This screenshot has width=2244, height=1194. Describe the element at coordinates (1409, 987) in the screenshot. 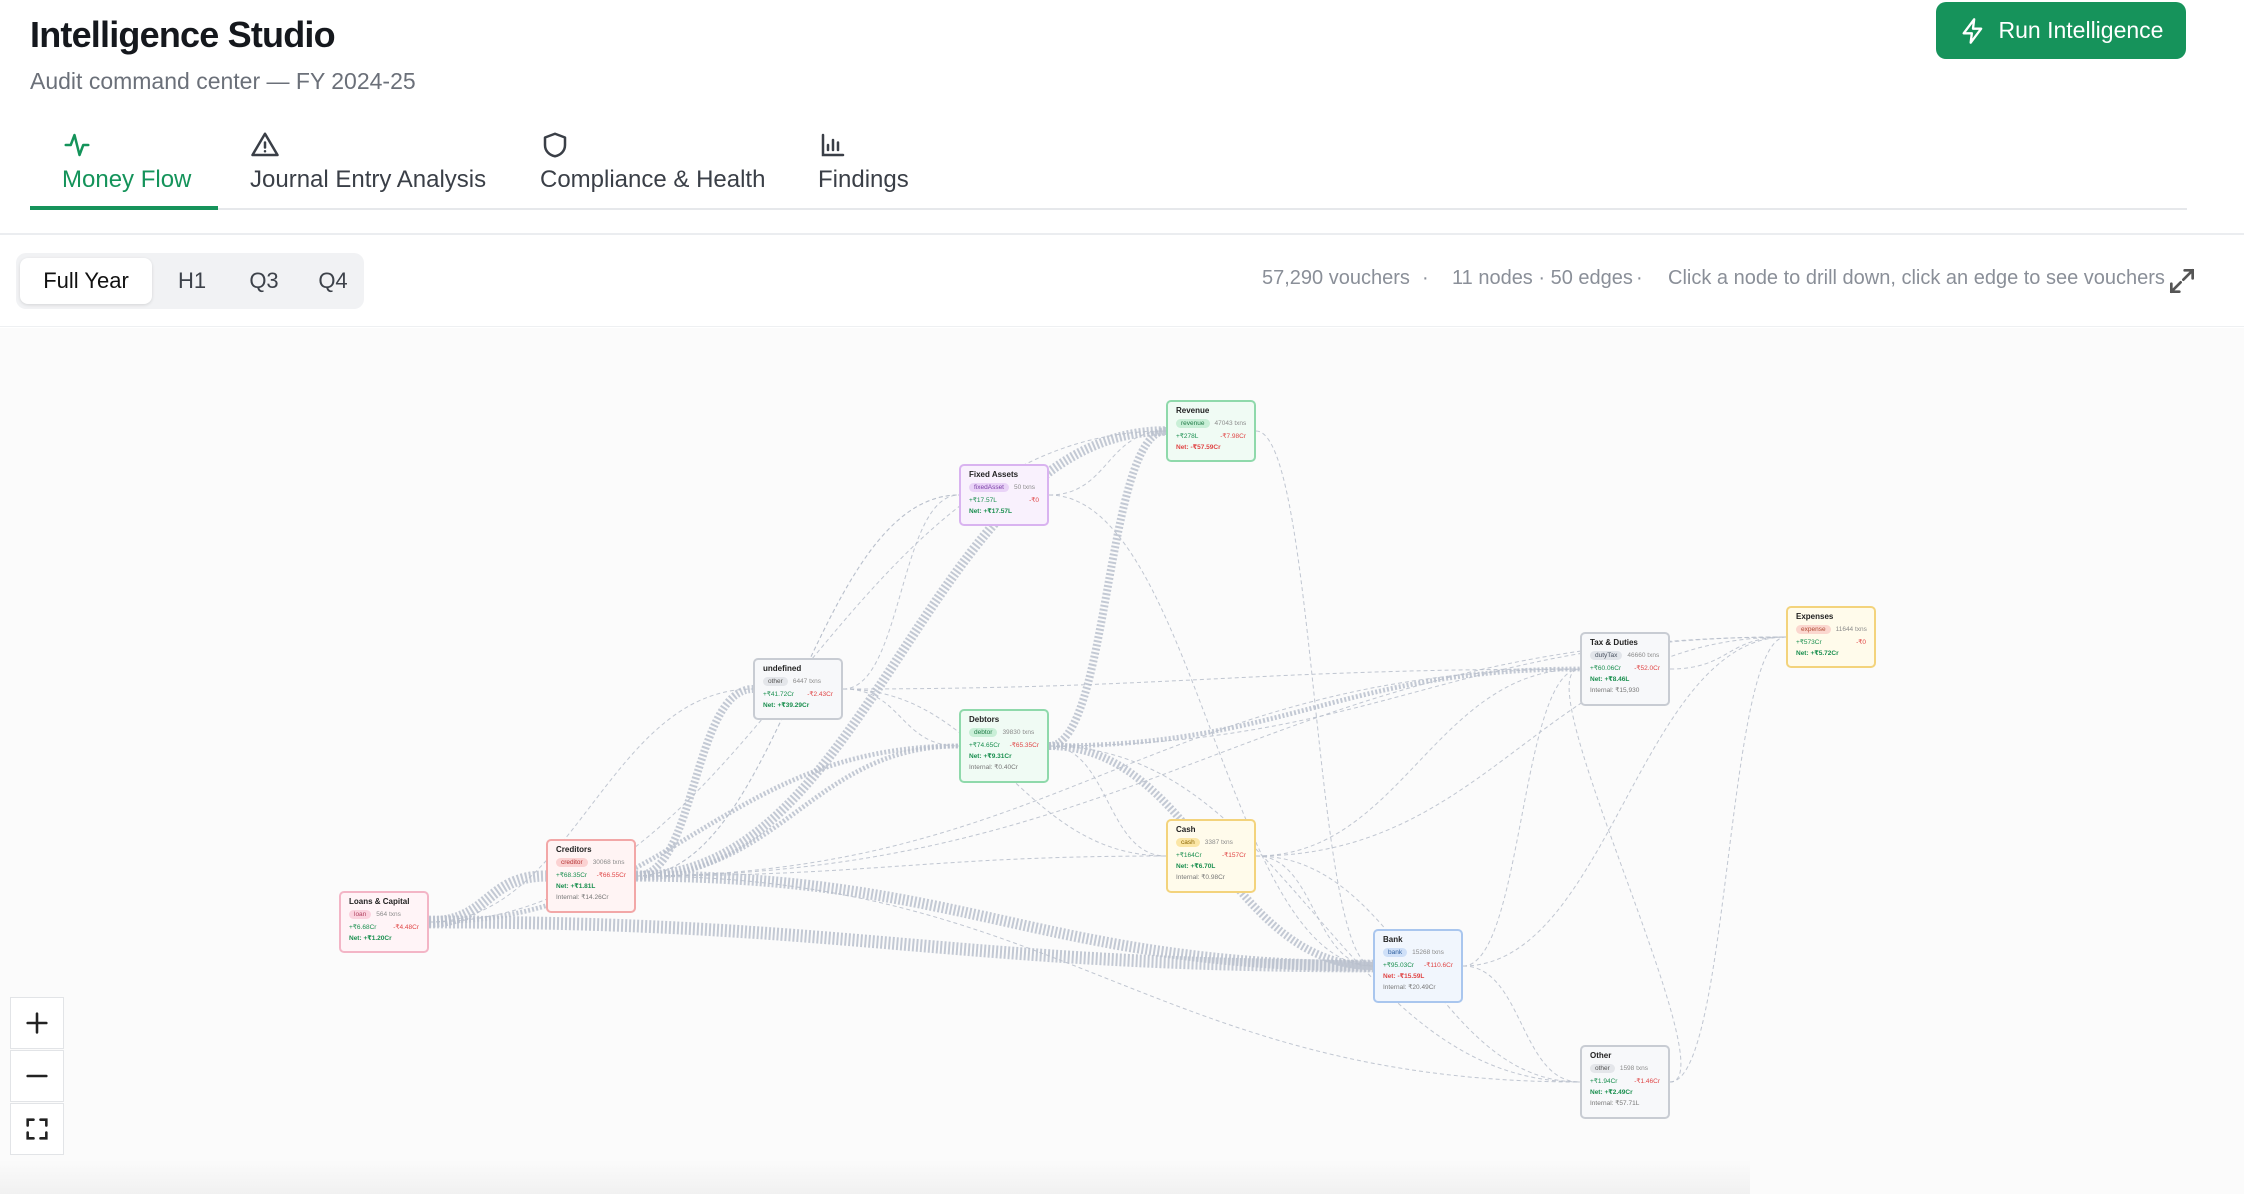

I see `node-internal: Internal: ₹20.49Cr` at that location.